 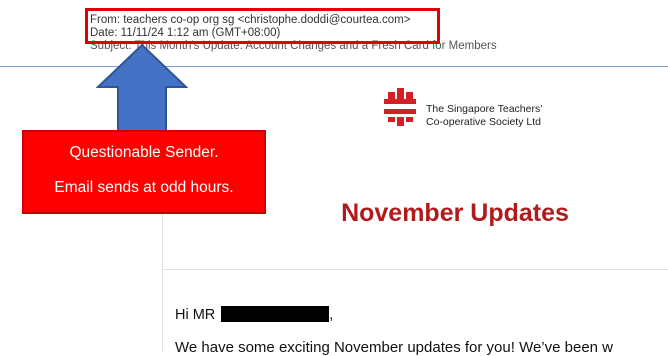 What do you see at coordinates (331, 315) in the screenshot?
I see `greeting-punct: ,` at bounding box center [331, 315].